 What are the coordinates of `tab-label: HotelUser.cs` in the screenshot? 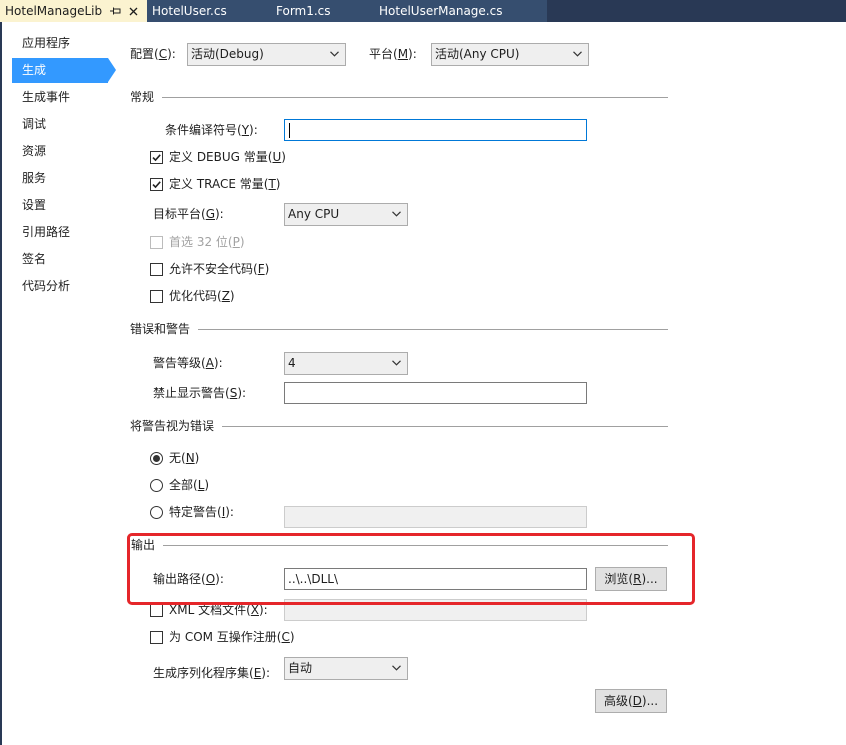 It's located at (189, 11).